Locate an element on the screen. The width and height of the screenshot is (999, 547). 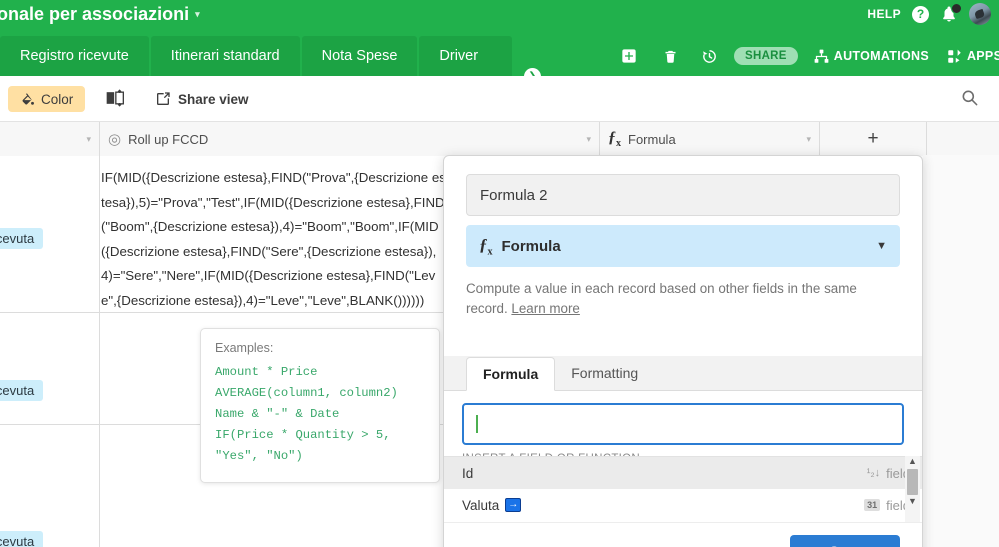
apps-button: APPS is located at coordinates (969, 56).